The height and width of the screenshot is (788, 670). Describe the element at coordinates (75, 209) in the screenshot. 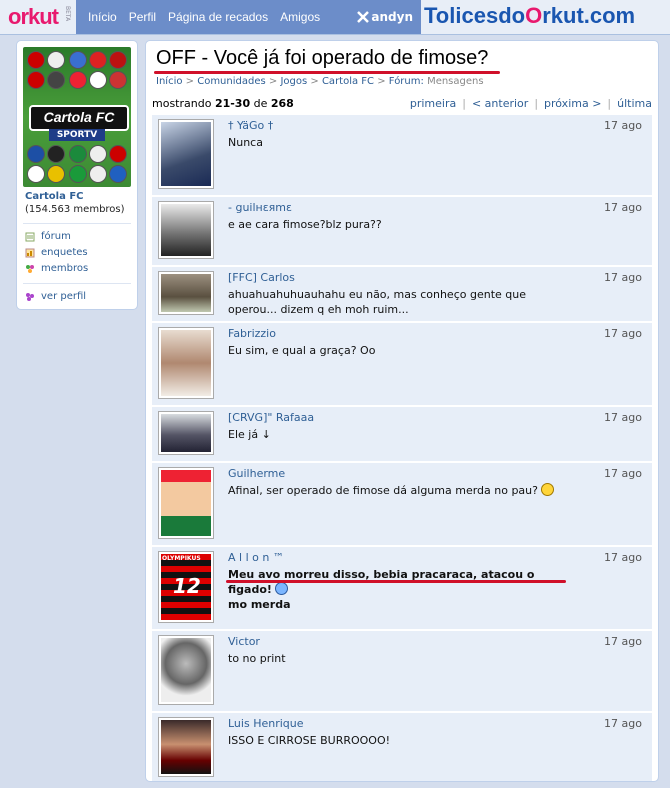

I see `member-count: (154.563 membros)` at that location.